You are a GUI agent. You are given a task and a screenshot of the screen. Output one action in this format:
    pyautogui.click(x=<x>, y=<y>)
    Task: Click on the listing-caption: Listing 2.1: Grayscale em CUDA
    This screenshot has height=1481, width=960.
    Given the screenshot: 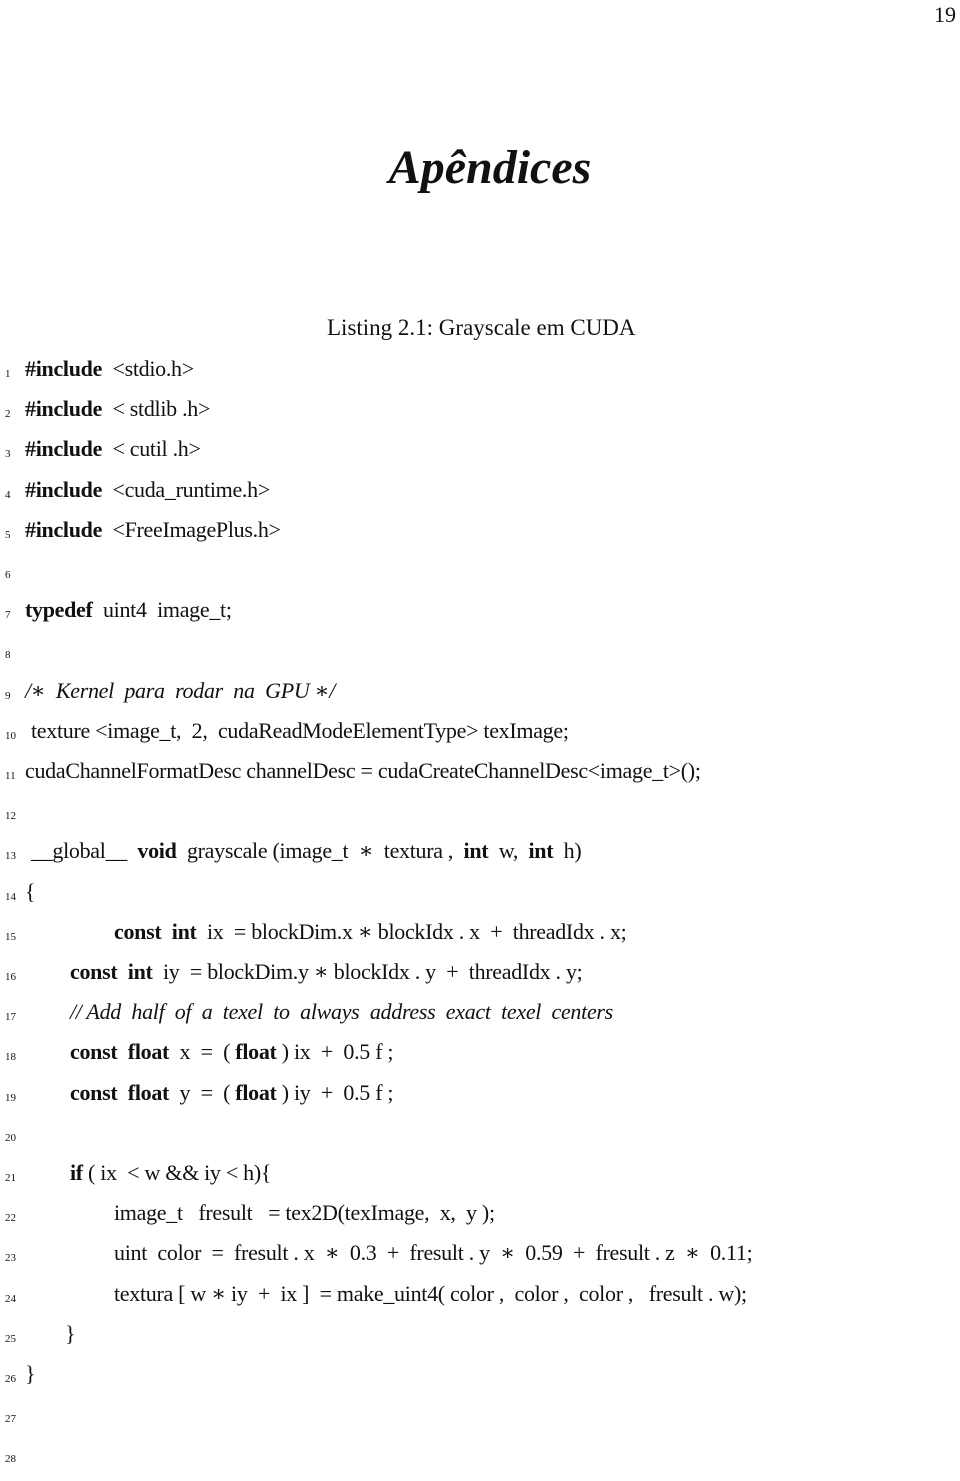 What is the action you would take?
    pyautogui.click(x=481, y=327)
    